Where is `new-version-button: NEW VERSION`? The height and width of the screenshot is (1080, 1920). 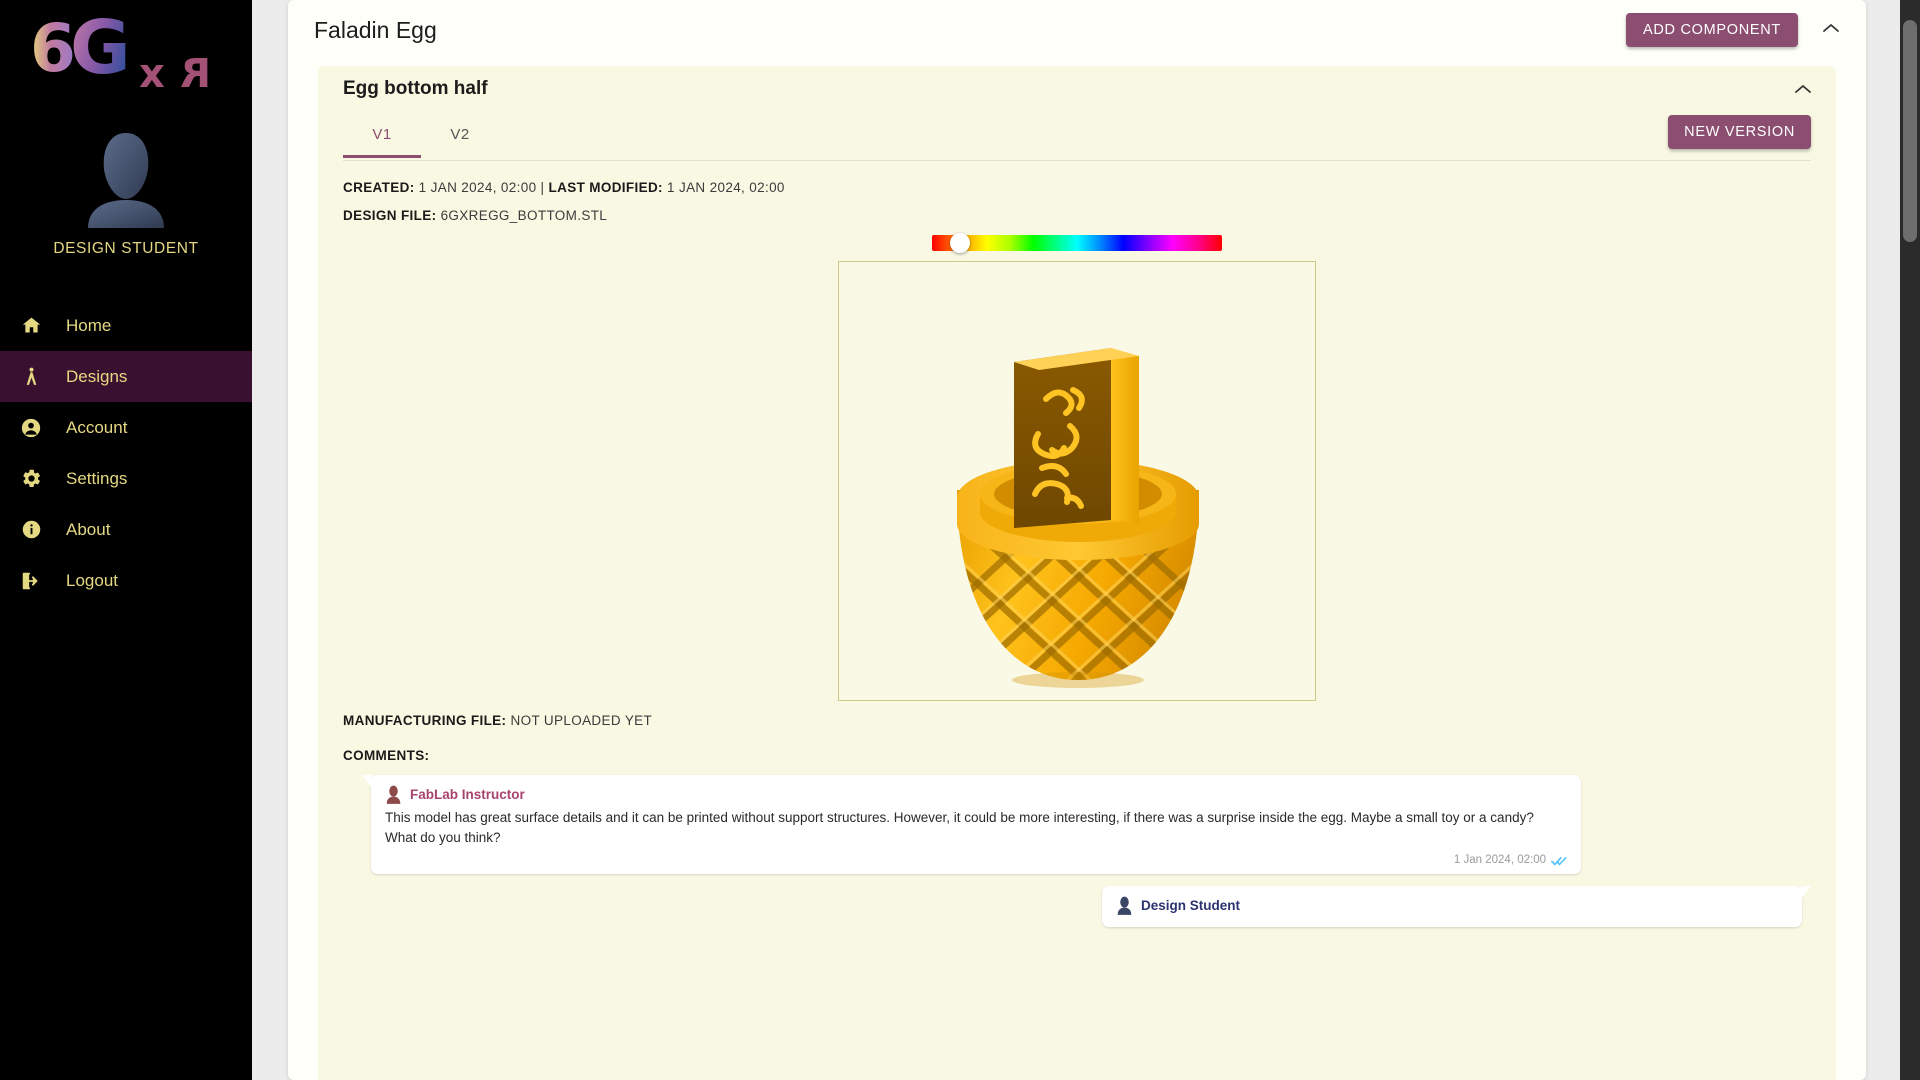
new-version-button: NEW VERSION is located at coordinates (1739, 132).